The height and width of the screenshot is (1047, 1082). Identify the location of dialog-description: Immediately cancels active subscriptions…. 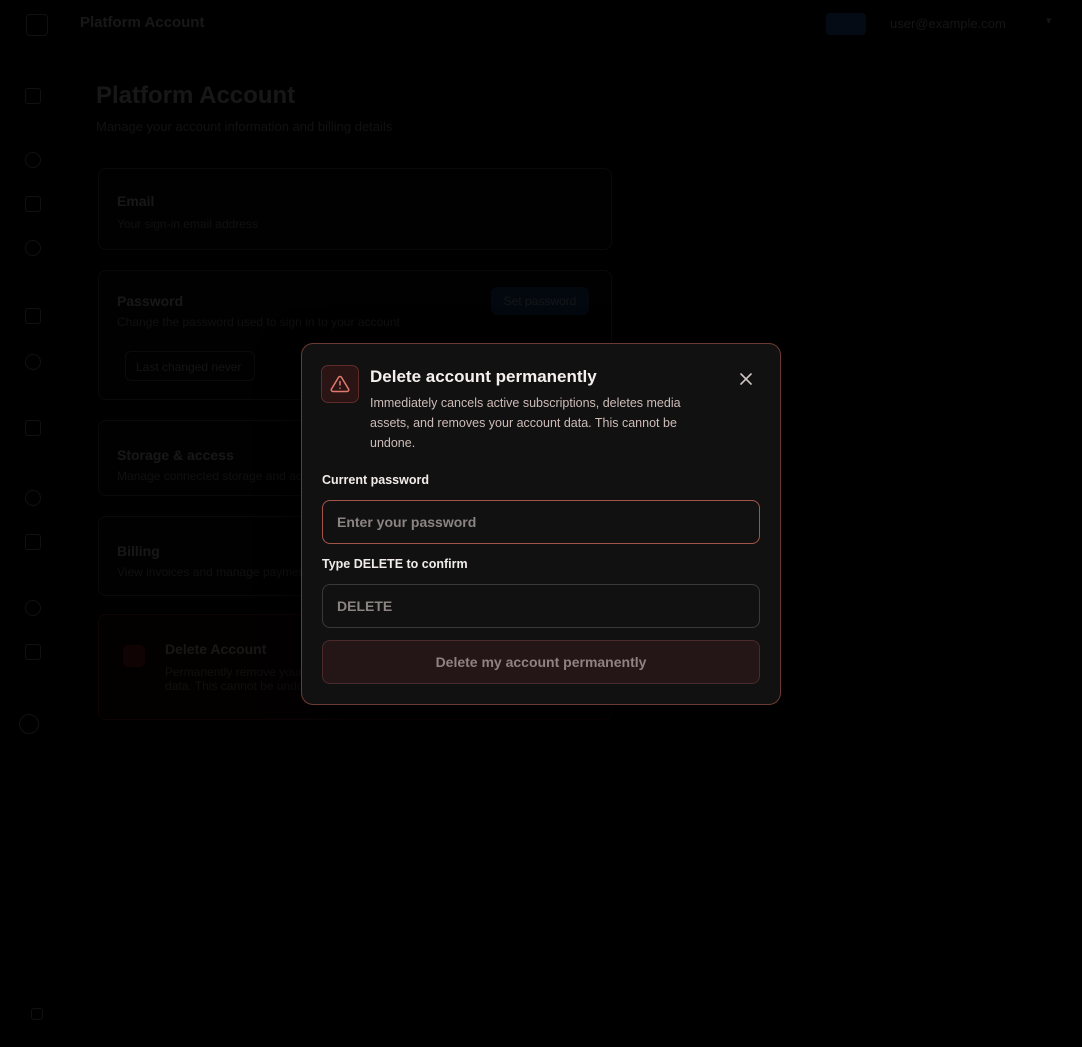
(525, 423).